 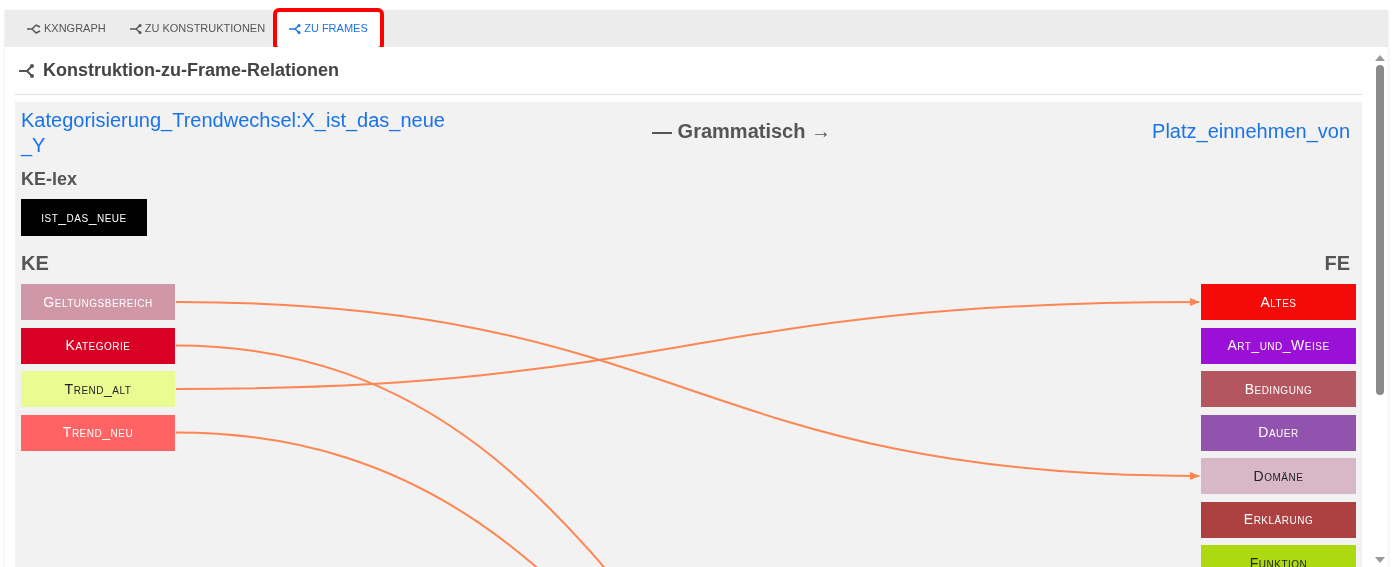 I want to click on element-box: Trend_alt, so click(x=98, y=389).